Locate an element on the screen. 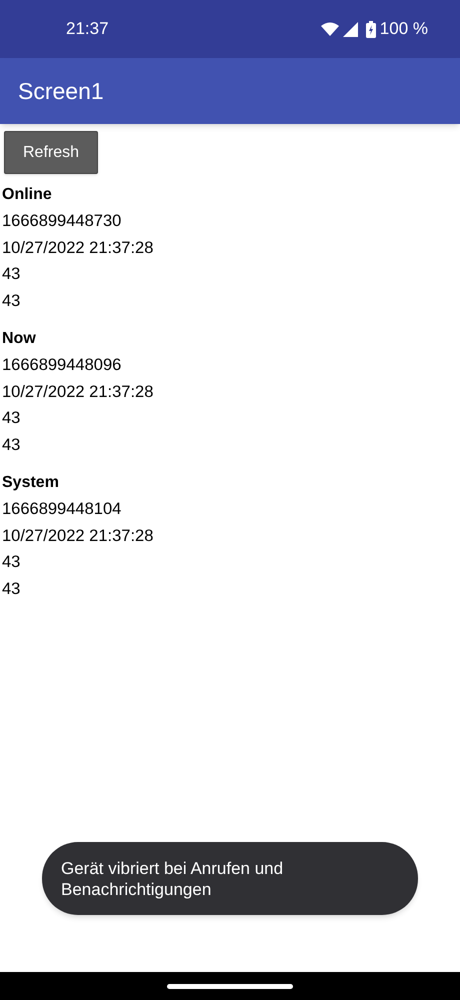 This screenshot has width=460, height=1000. battery-icon is located at coordinates (371, 29).